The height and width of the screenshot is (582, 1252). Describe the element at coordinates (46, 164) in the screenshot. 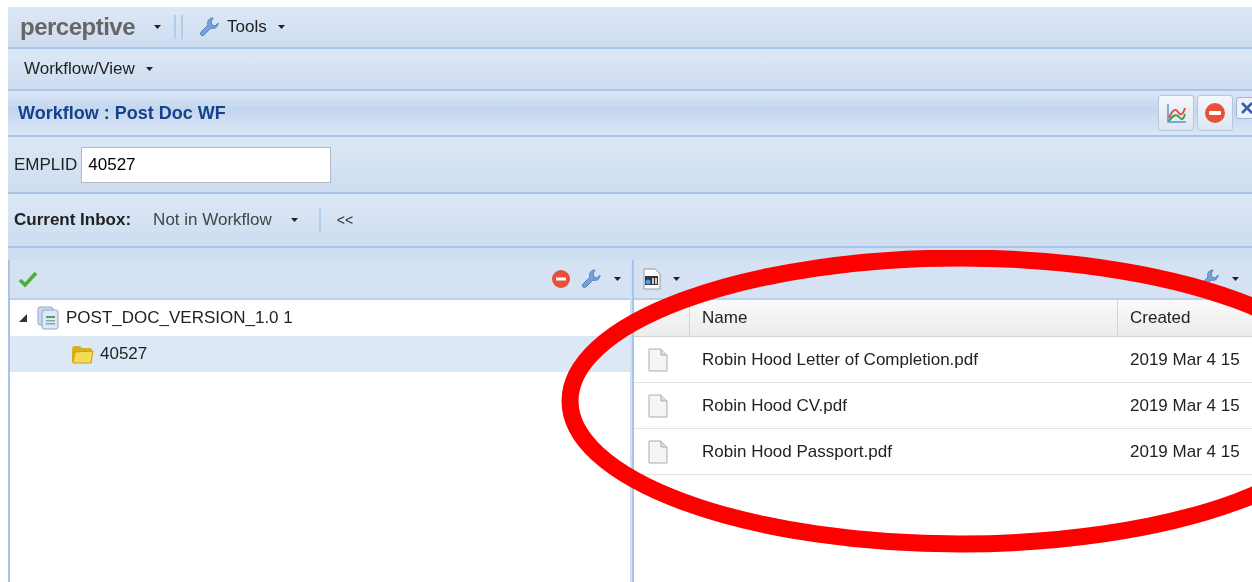

I see `emplid-label: EMPLID` at that location.